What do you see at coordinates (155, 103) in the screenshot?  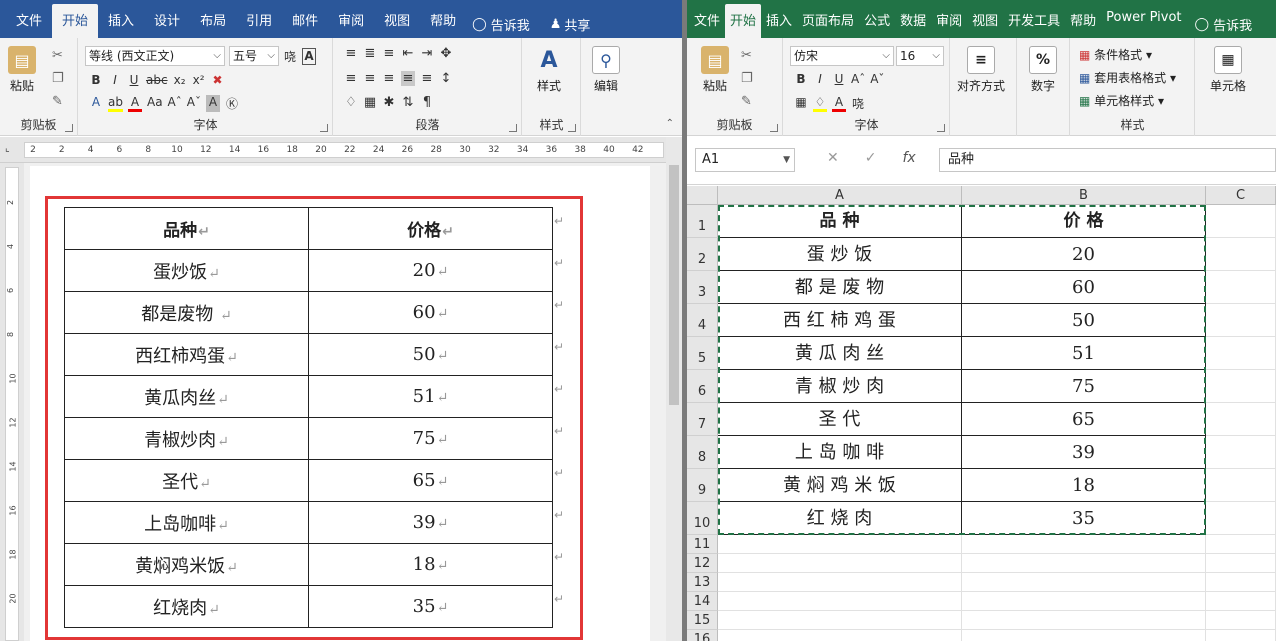 I see `change-case-icon: Aa` at bounding box center [155, 103].